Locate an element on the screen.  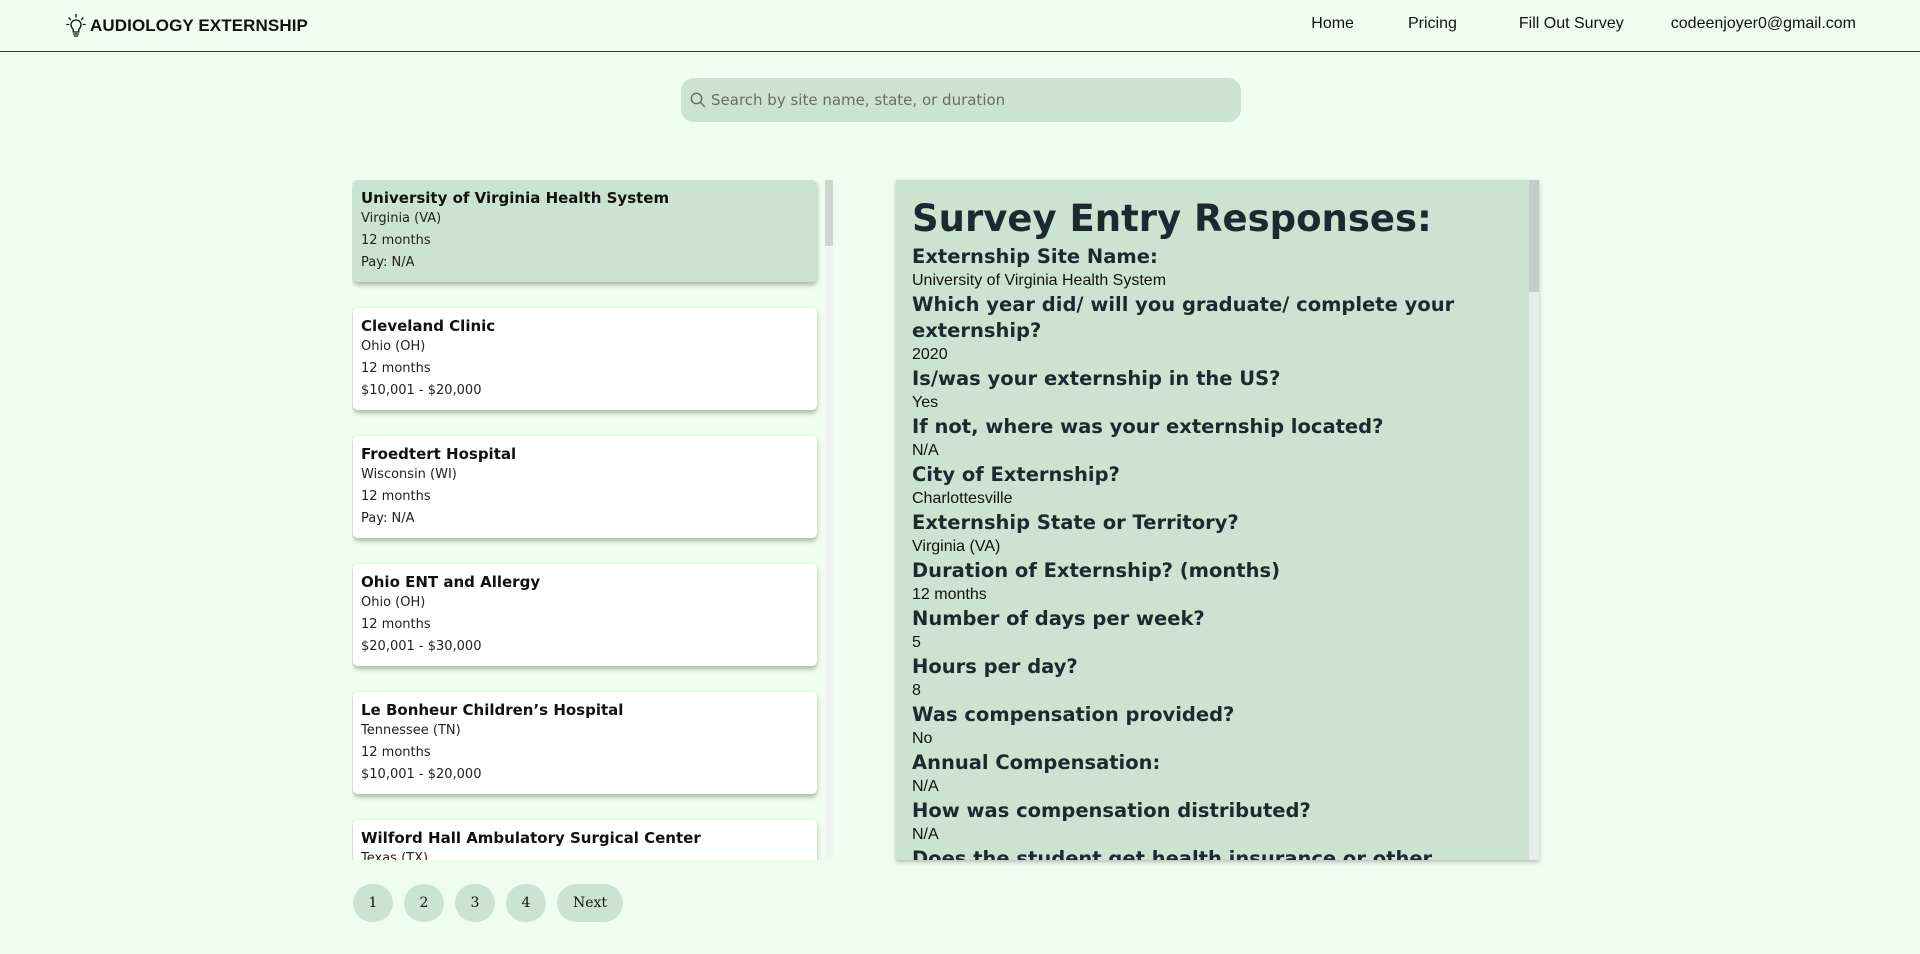
brand-logo: AUDIOLOGY EXTERNSHIP is located at coordinates (187, 26).